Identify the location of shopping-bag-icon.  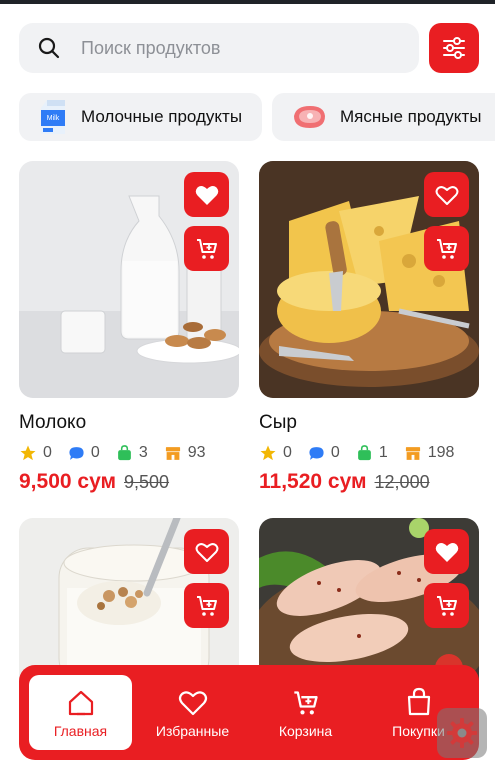
(418, 701).